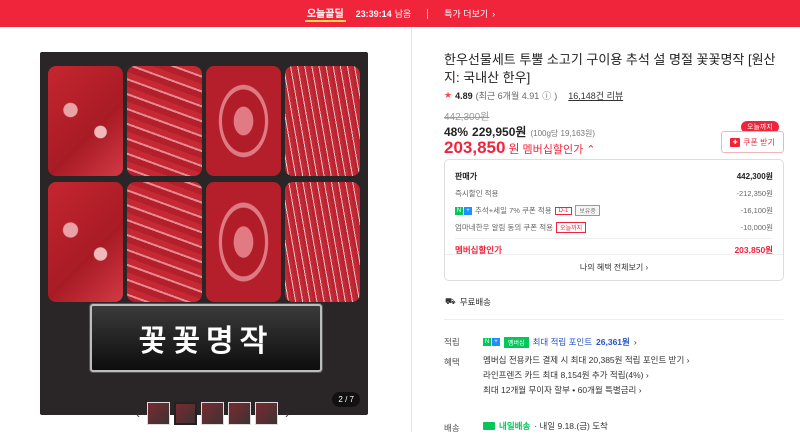 The width and height of the screenshot is (800, 434). What do you see at coordinates (504, 227) in the screenshot?
I see `breakdown-label: 엄마네한우 알림 동의 쿠폰 적용` at bounding box center [504, 227].